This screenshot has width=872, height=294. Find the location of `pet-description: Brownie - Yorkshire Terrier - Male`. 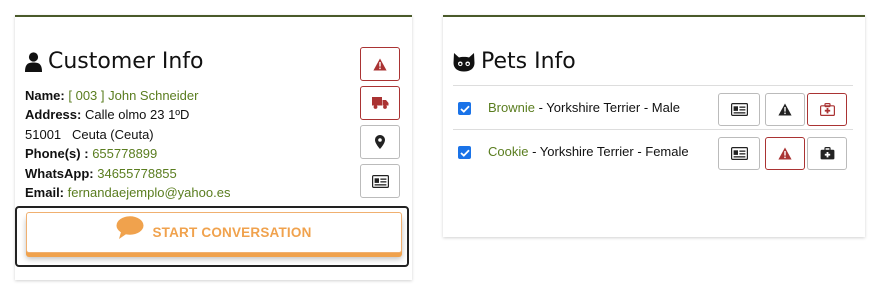

pet-description: Brownie - Yorkshire Terrier - Male is located at coordinates (584, 107).